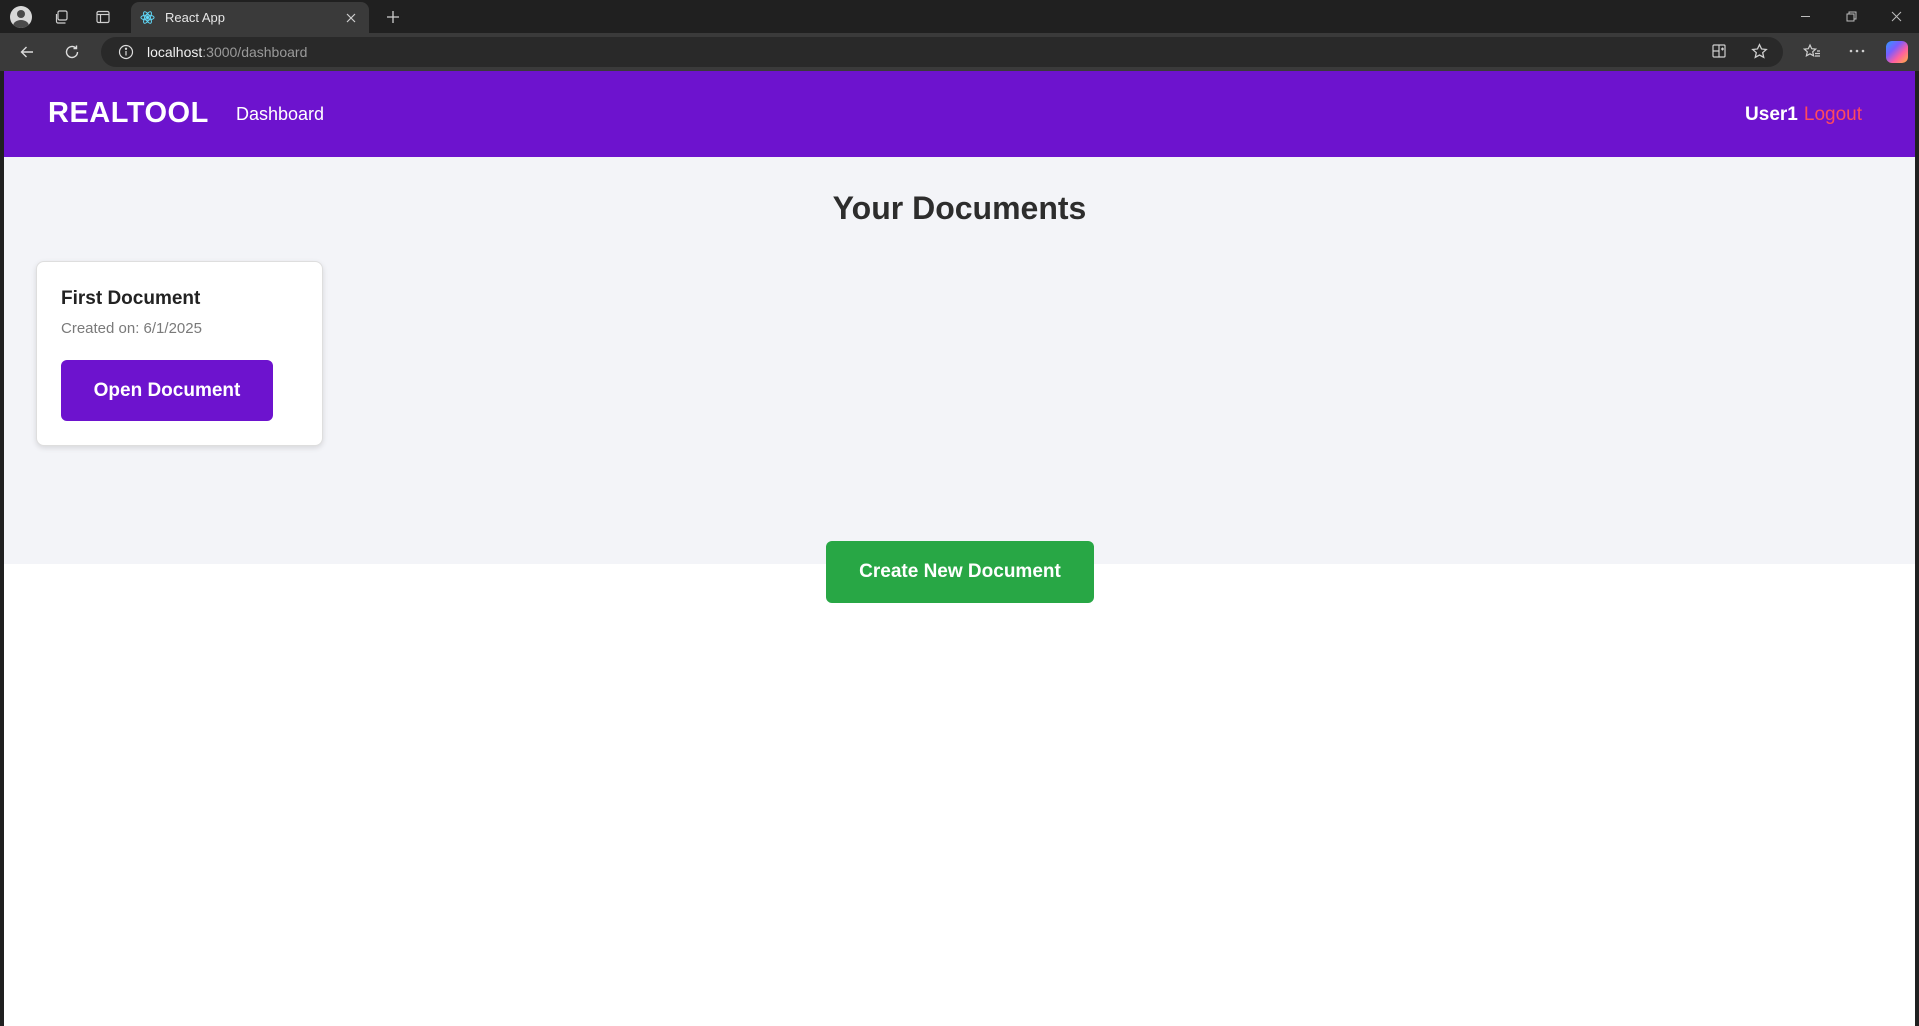 This screenshot has width=1919, height=1026. Describe the element at coordinates (167, 390) in the screenshot. I see `open-document-button: Open Document` at that location.